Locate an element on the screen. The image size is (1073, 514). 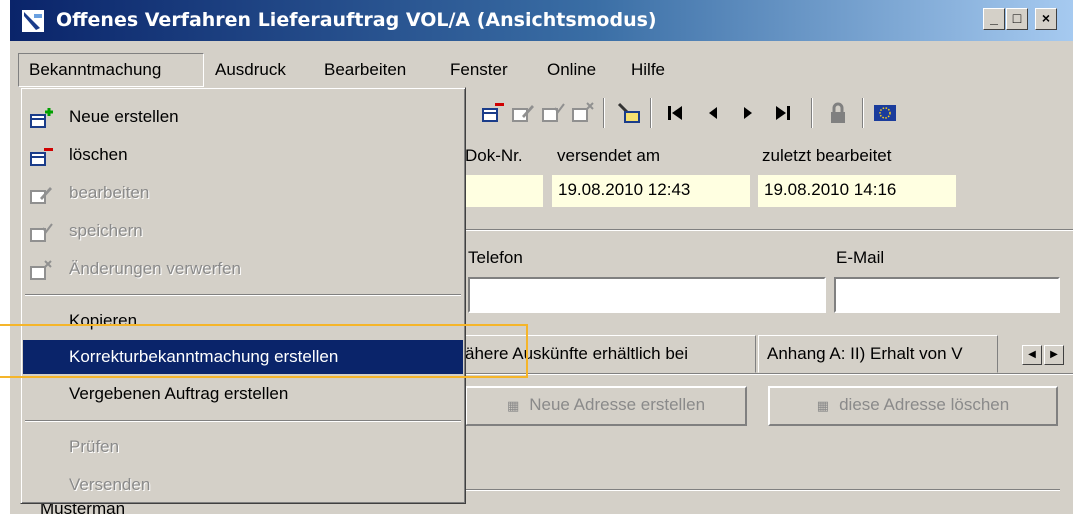
close-icon: × is located at coordinates (1046, 18).